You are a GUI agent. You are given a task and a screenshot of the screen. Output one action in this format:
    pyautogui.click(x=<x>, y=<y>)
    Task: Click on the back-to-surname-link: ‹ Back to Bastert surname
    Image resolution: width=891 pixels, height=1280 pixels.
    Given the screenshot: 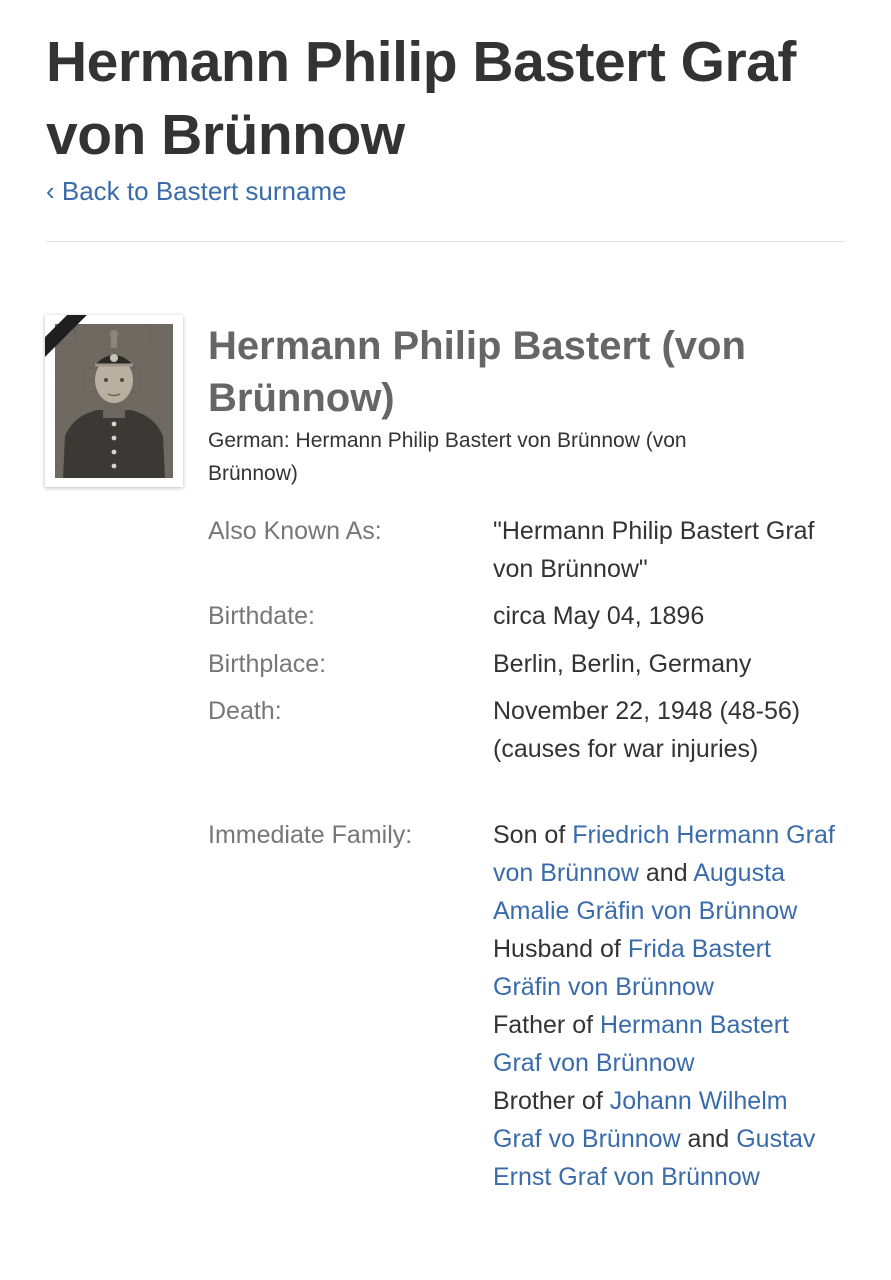 What is the action you would take?
    pyautogui.click(x=196, y=191)
    